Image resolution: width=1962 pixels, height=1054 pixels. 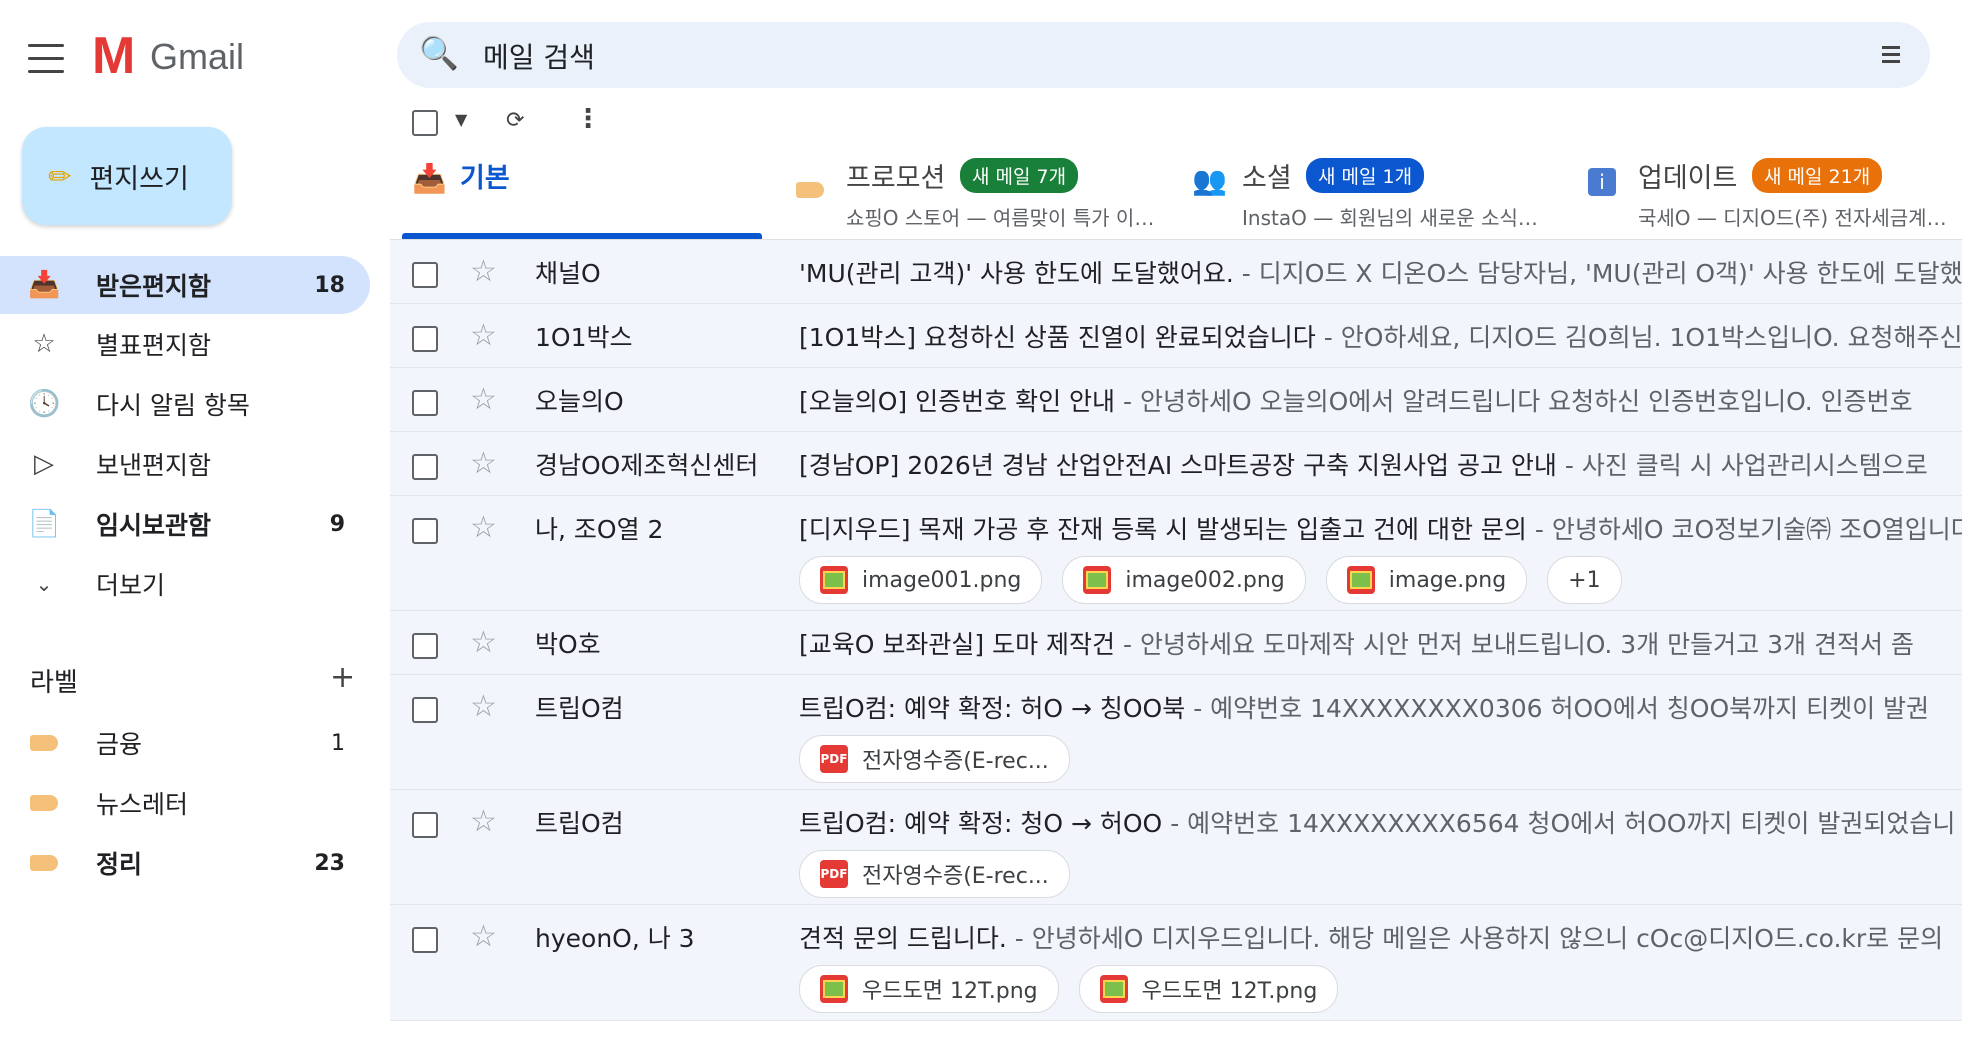 I want to click on sidebar-item-drafts: 📄 임시보관함 9, so click(x=185, y=524).